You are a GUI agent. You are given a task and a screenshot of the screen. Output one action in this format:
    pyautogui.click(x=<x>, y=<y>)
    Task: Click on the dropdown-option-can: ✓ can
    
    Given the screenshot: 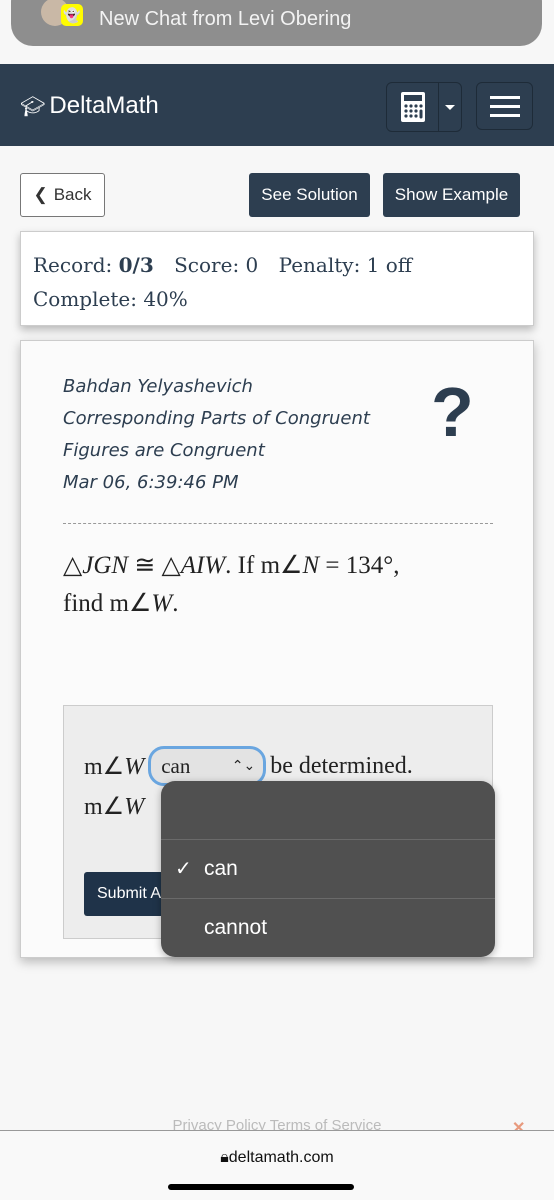 What is the action you would take?
    pyautogui.click(x=328, y=868)
    